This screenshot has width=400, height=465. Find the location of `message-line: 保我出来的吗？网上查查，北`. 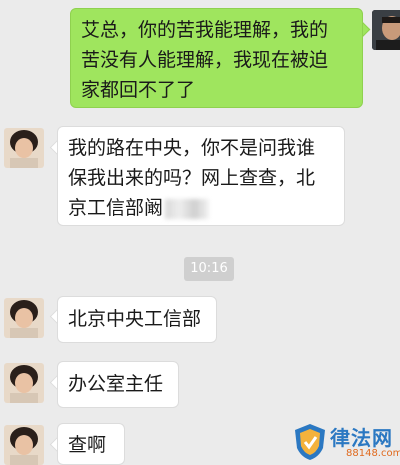

message-line: 保我出来的吗？网上查查，北 is located at coordinates (192, 178).